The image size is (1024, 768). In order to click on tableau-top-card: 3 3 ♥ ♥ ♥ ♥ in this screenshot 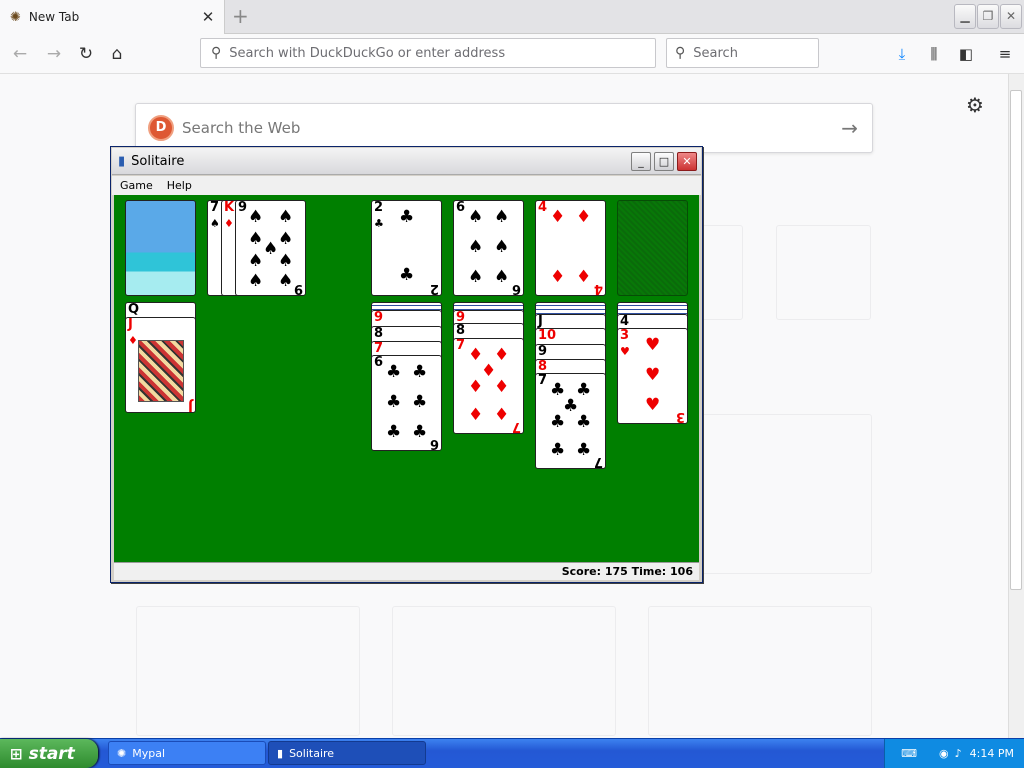, I will do `click(652, 376)`.